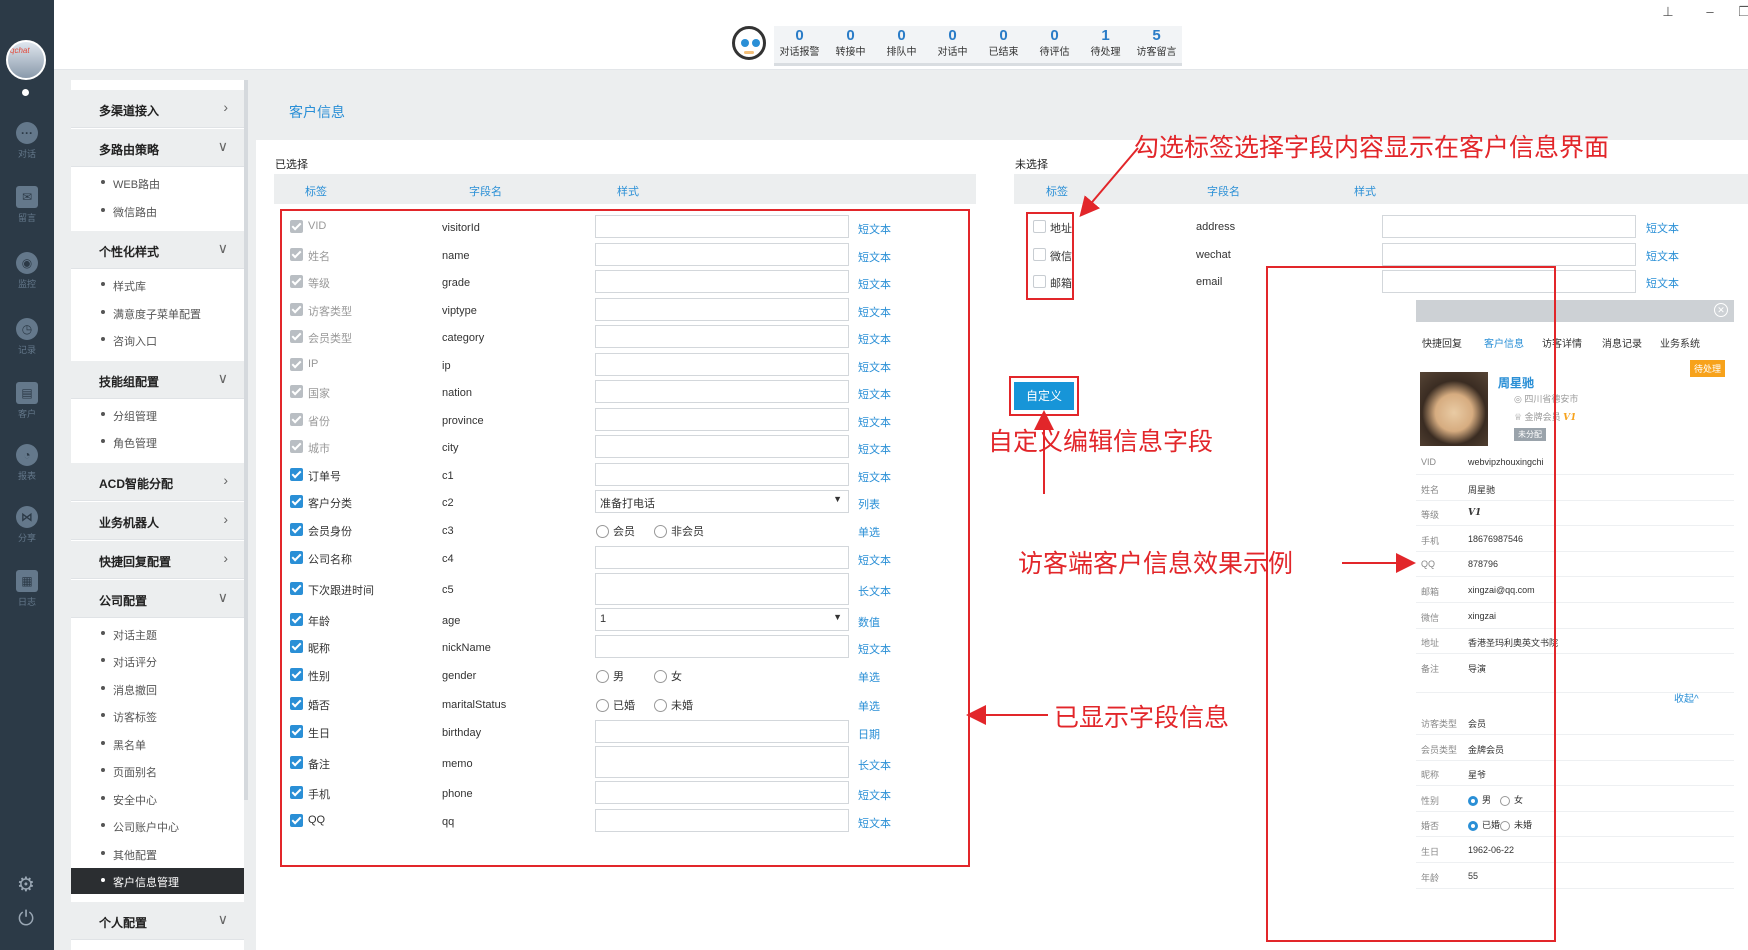 The image size is (1748, 950). What do you see at coordinates (135, 635) in the screenshot?
I see `nav-item-label: 对话主题` at bounding box center [135, 635].